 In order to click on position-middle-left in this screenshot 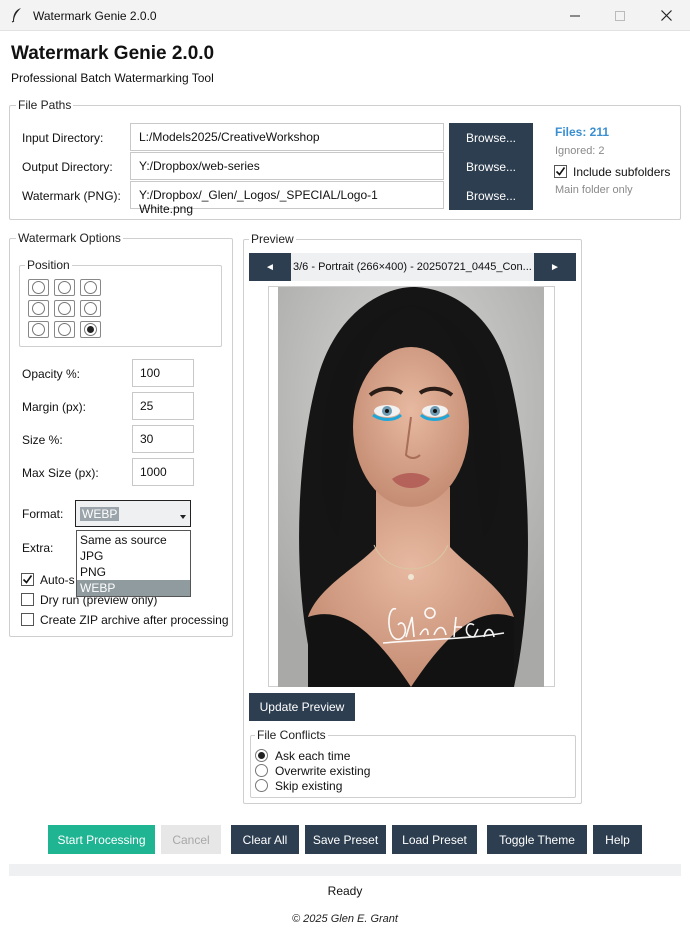, I will do `click(38, 308)`.